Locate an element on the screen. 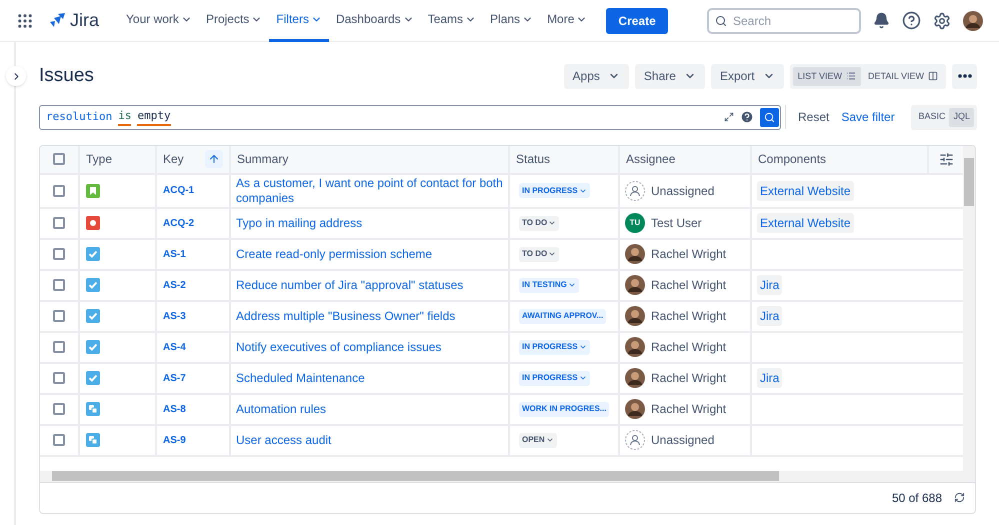 This screenshot has width=999, height=525. column-header: Type is located at coordinates (99, 159).